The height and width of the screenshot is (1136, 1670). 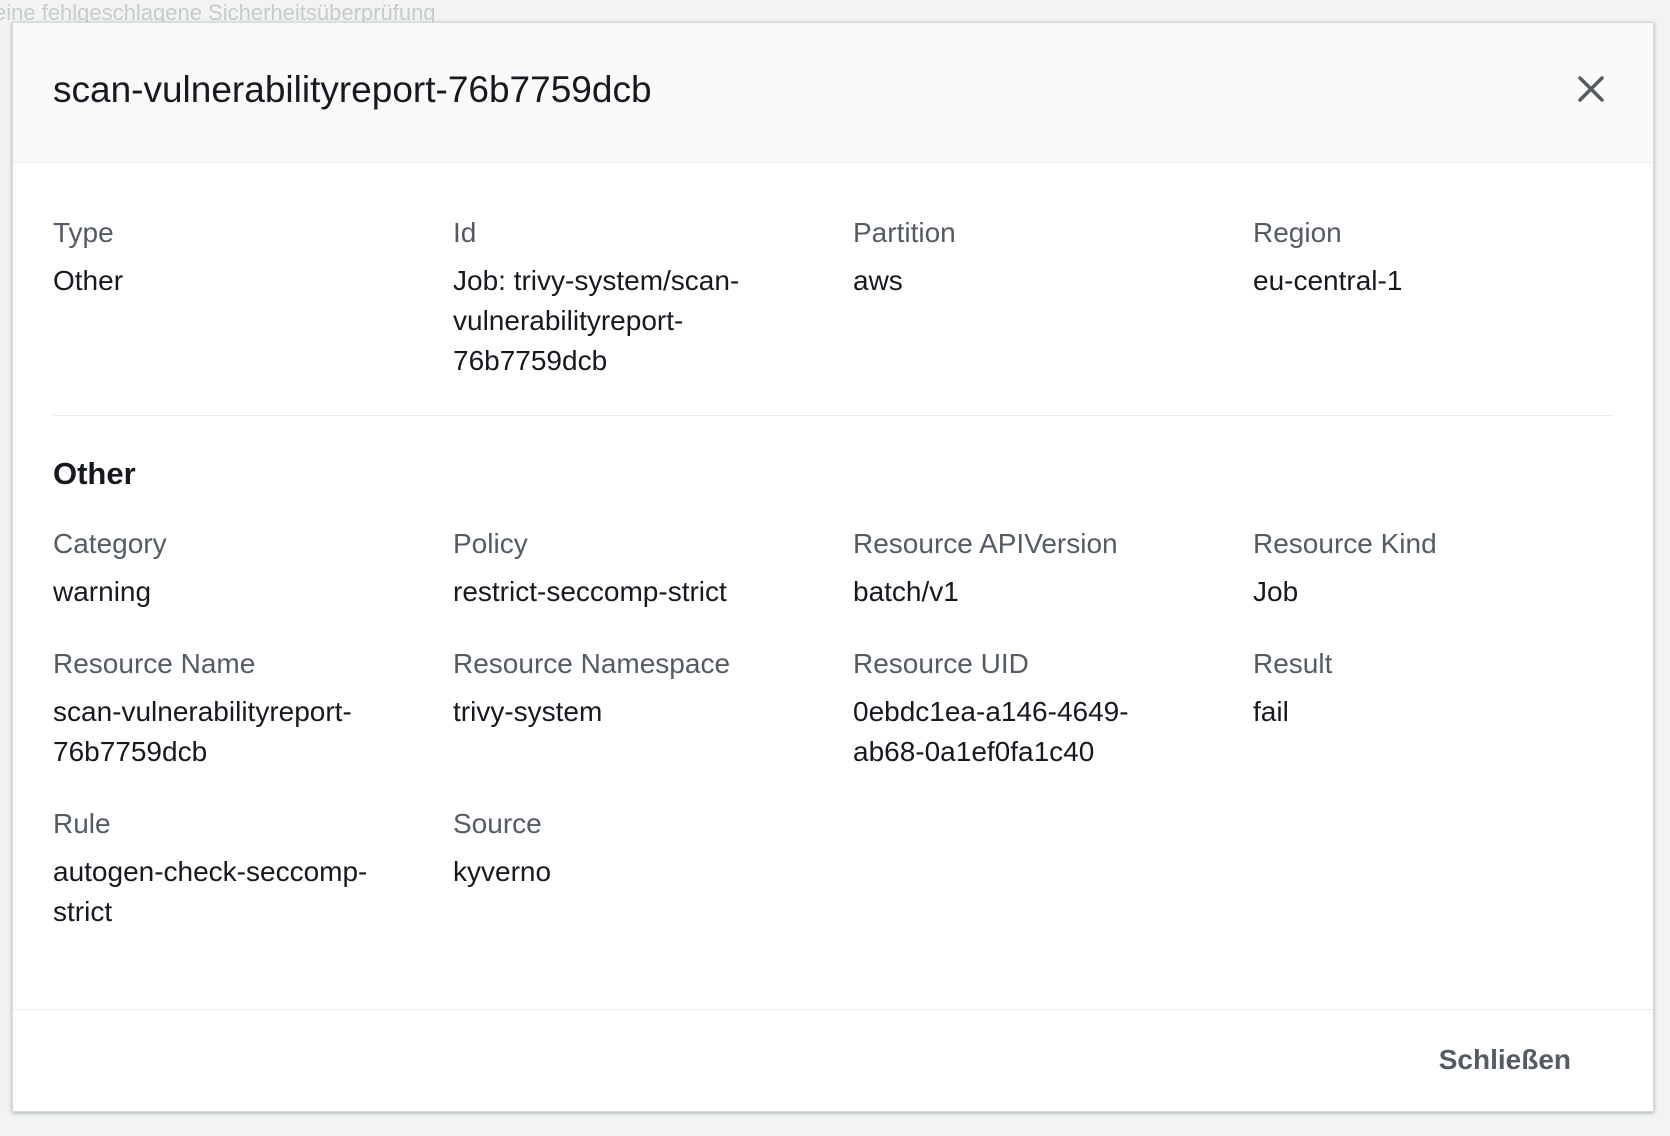 I want to click on detail-field-resource-kind: Resource Kind Job, so click(x=1453, y=568).